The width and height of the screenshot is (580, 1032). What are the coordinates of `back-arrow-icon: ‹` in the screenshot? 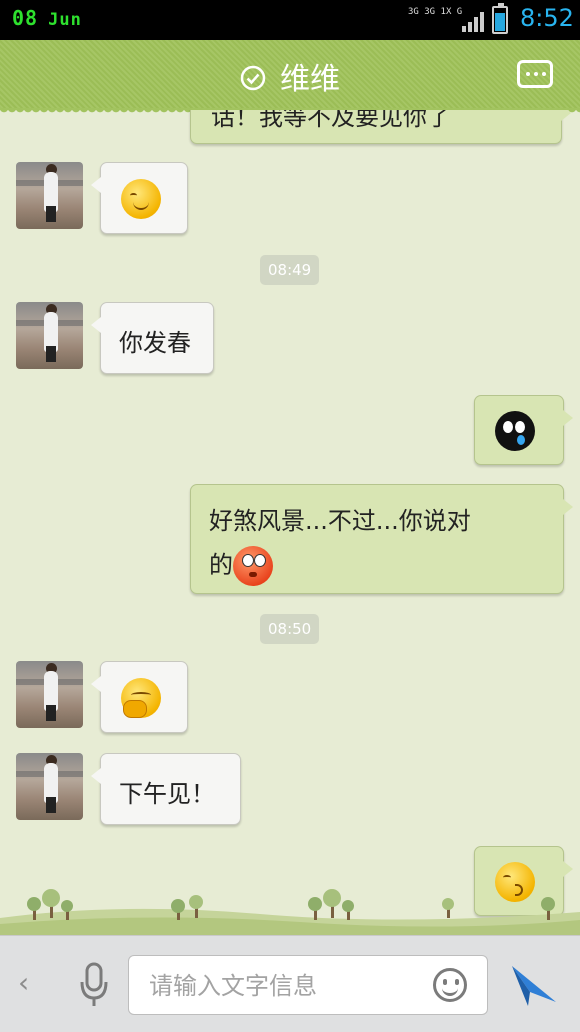 It's located at (23, 982).